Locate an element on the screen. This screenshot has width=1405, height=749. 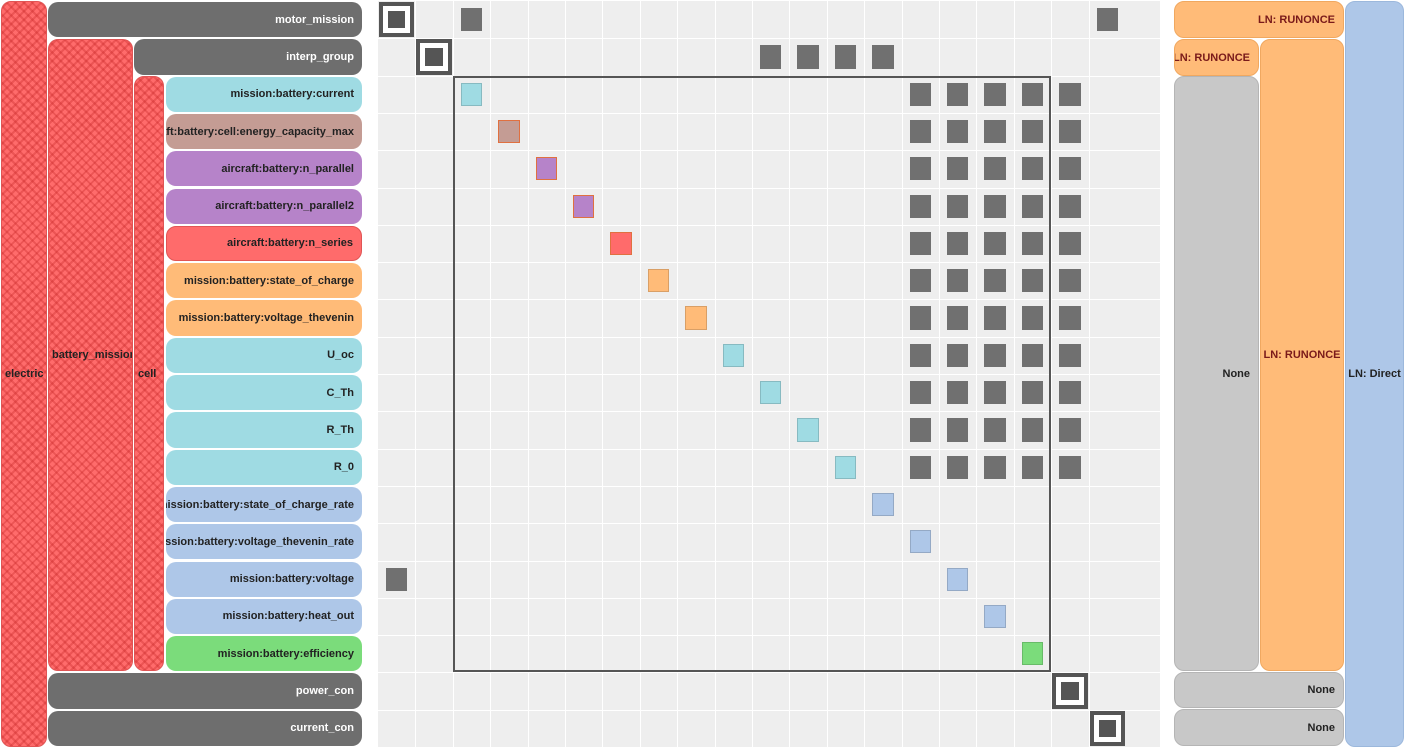
row-label-8: mission:battery:voltage_thevenin is located at coordinates (264, 318).